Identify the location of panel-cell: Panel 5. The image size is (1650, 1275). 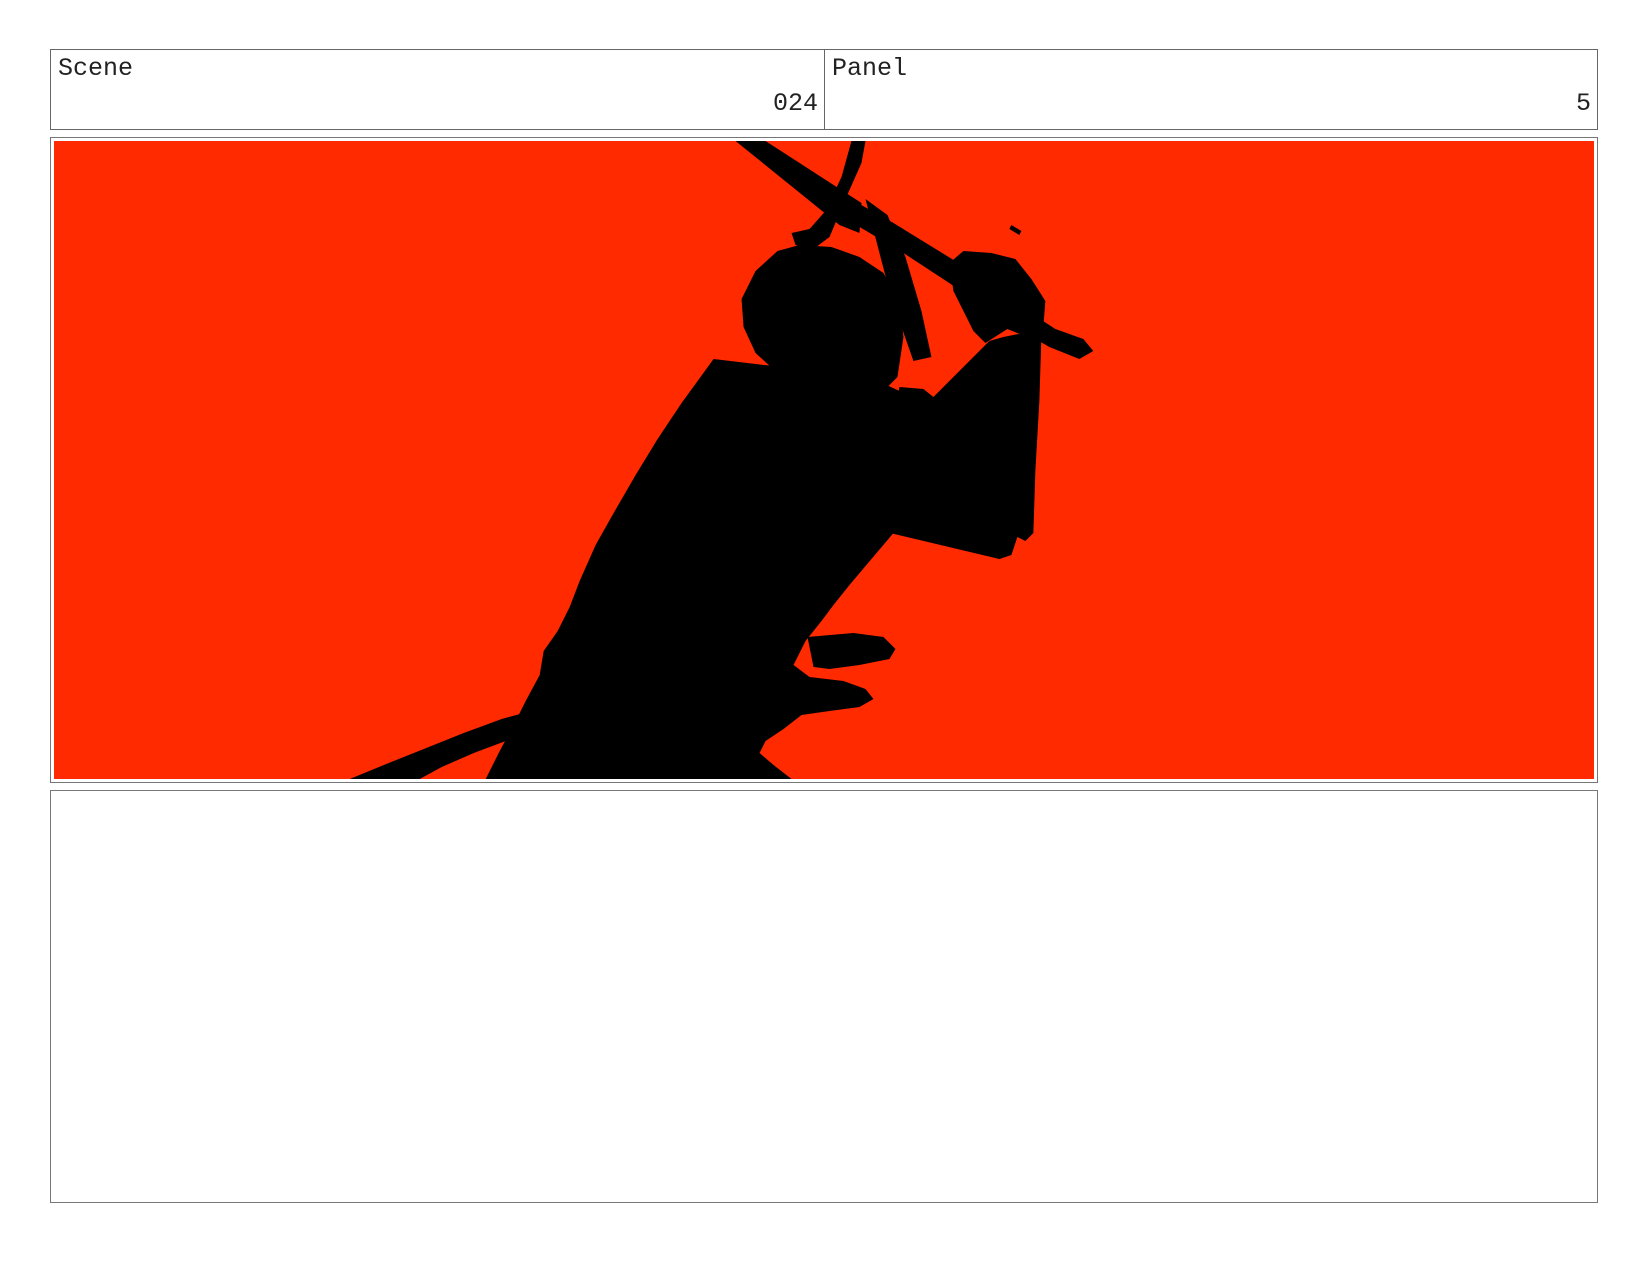
(1210, 89).